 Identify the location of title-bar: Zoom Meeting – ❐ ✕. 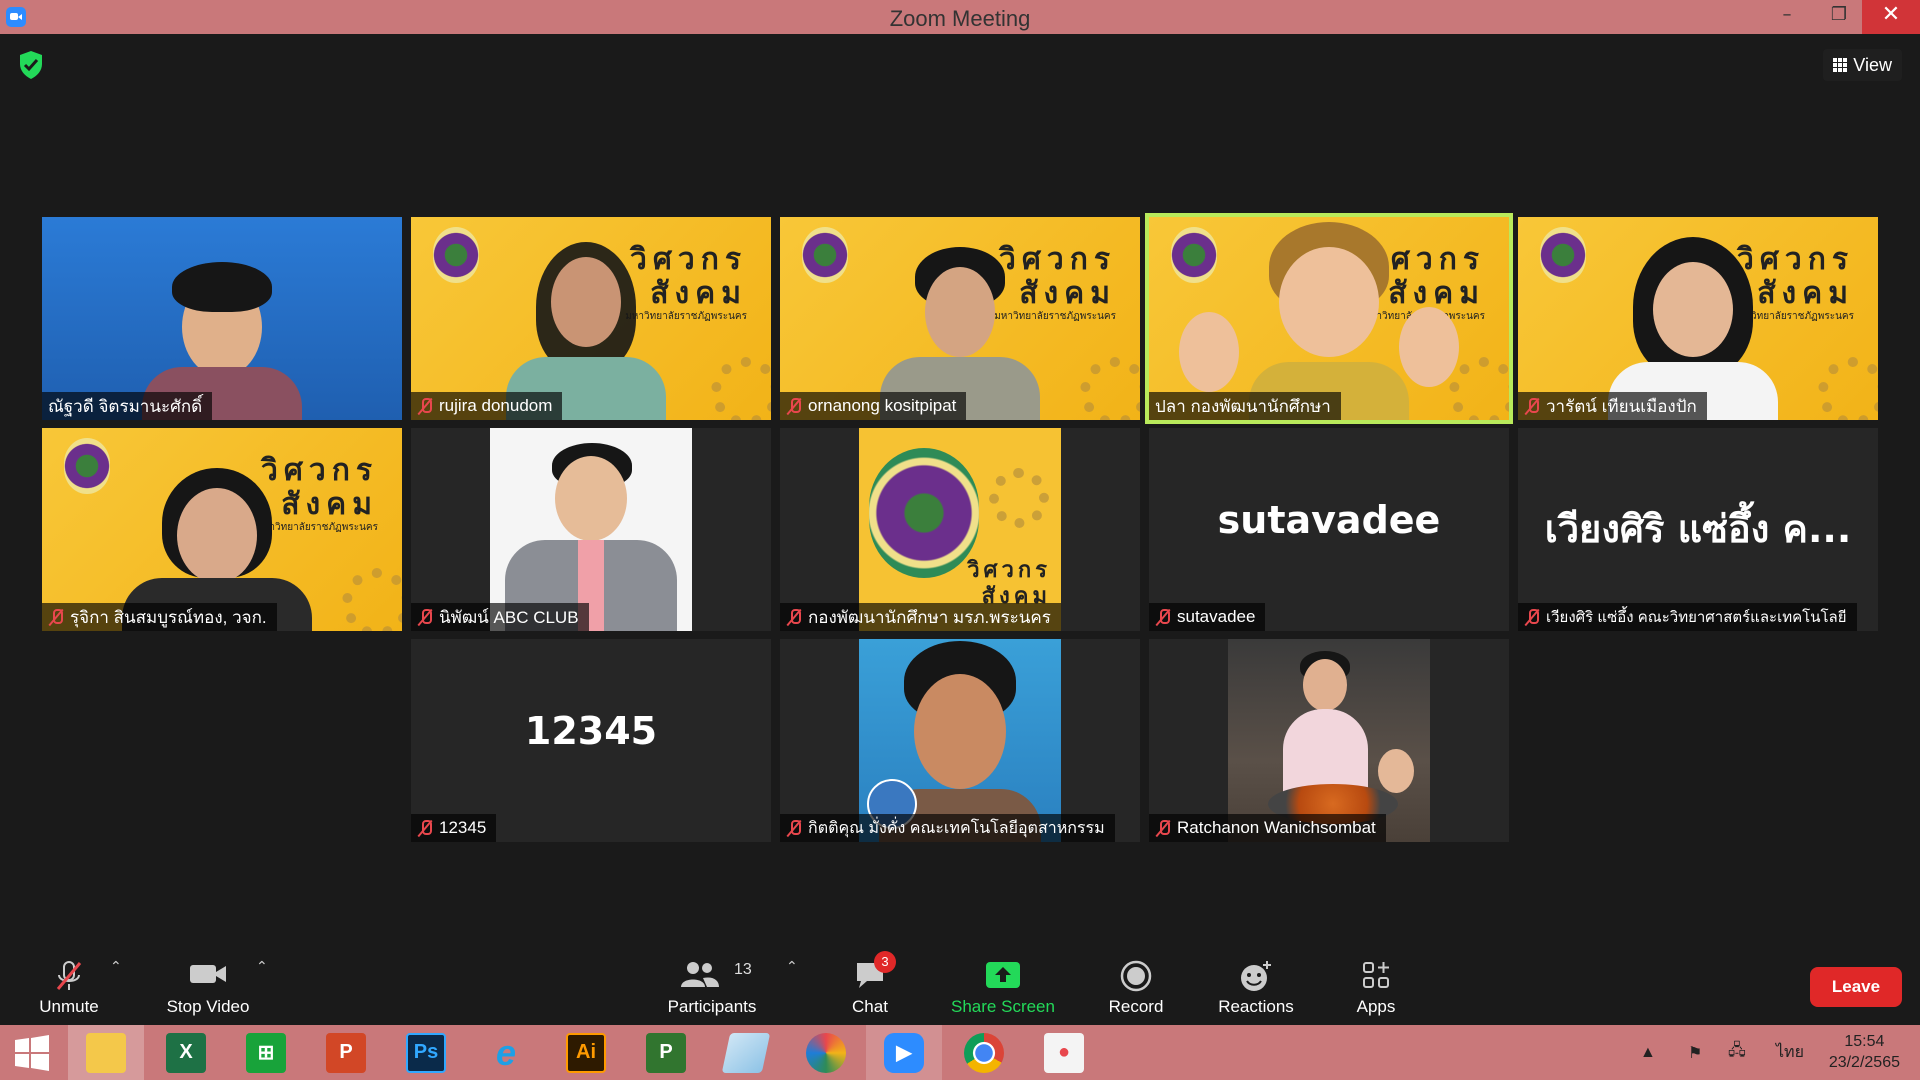
(960, 17).